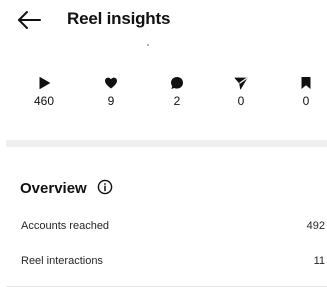 This screenshot has width=327, height=287. What do you see at coordinates (163, 228) in the screenshot?
I see `overview-row-accounts-reached: Accounts reached 492` at bounding box center [163, 228].